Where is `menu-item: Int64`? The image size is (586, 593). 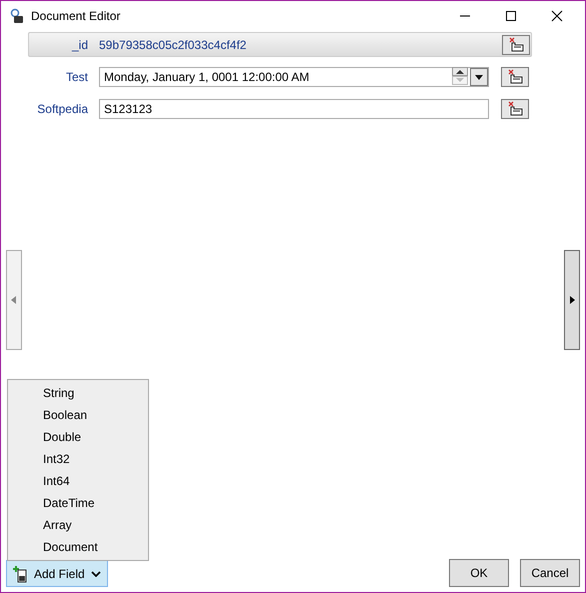
menu-item: Int64 is located at coordinates (78, 481).